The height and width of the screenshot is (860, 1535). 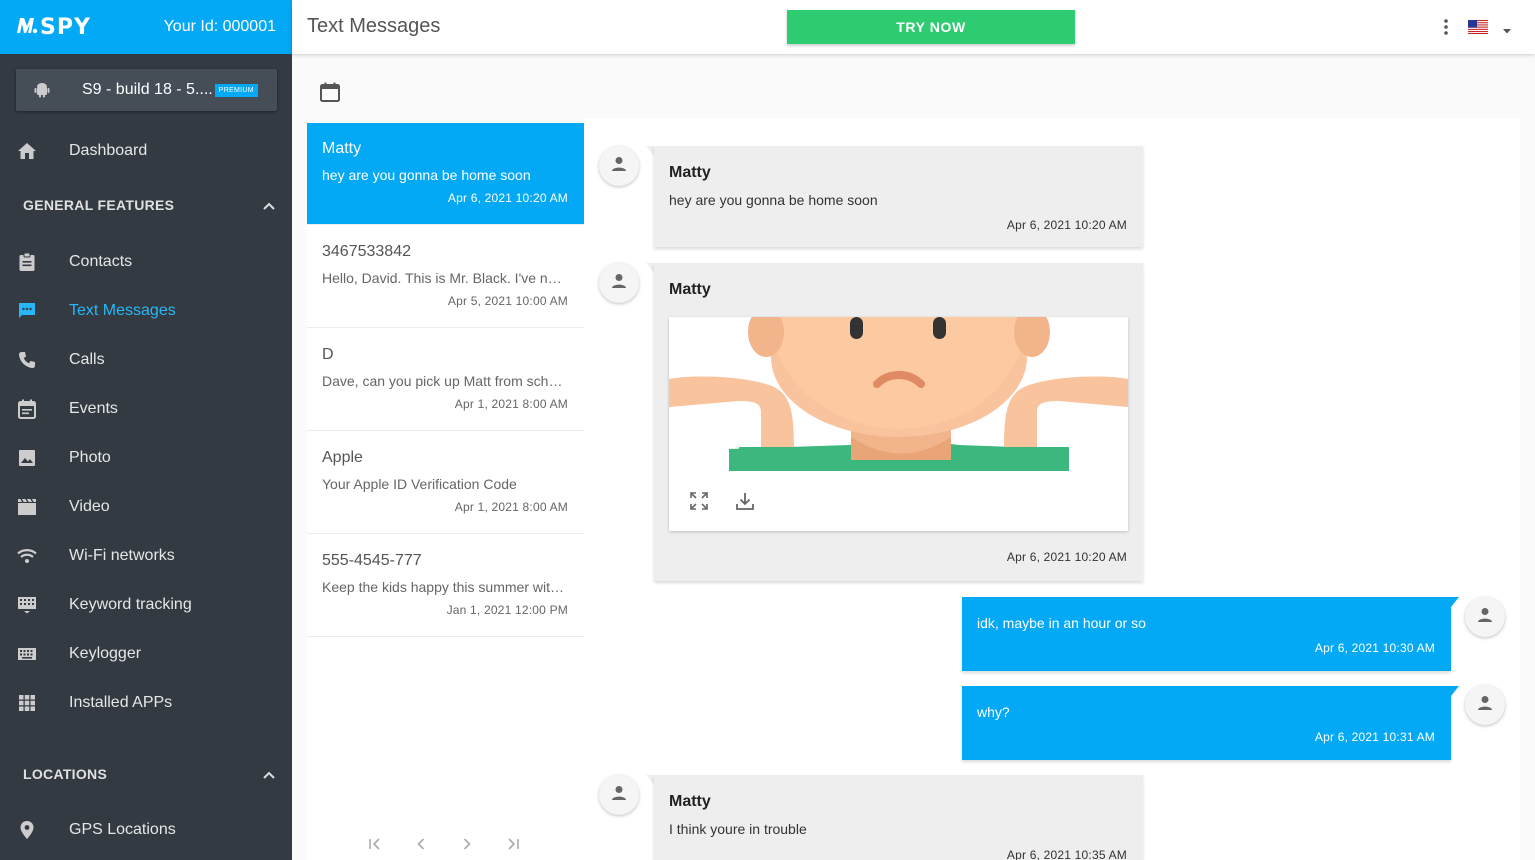 I want to click on message-time: Apr 6, 2021 10:35 AM, so click(x=1066, y=854).